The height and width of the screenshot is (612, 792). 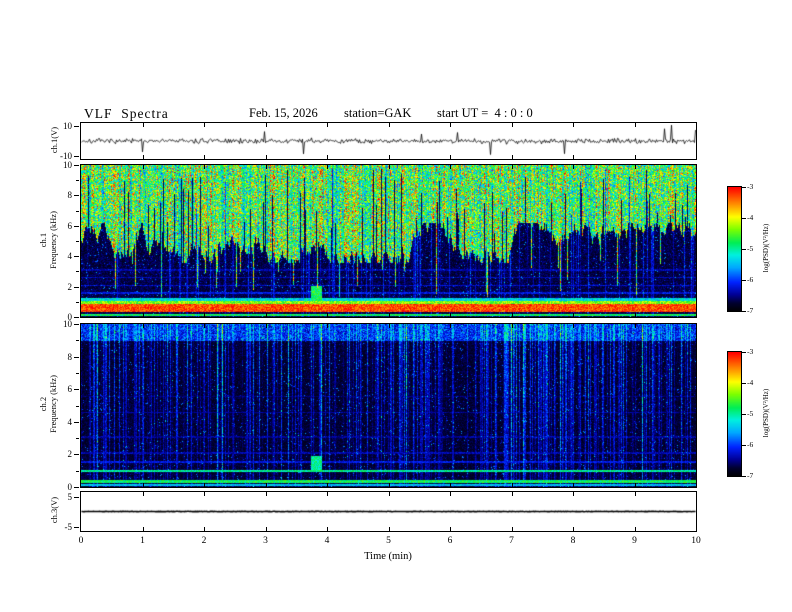 I want to click on start-ut-label: start UT = 4 : 0 : 0, so click(x=485, y=113).